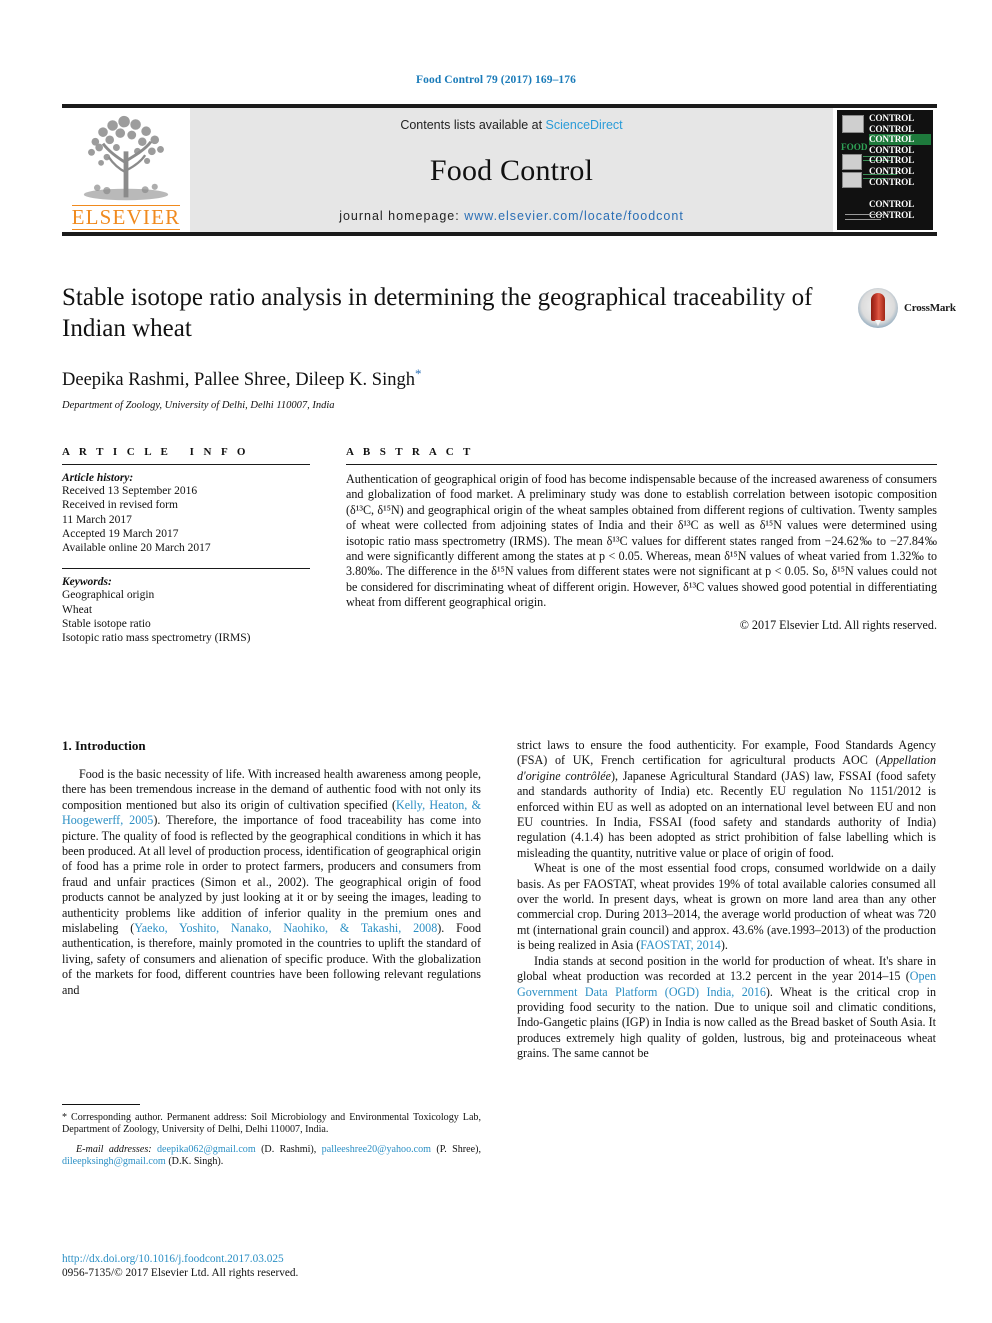  Describe the element at coordinates (418, 373) in the screenshot. I see `corresponding-author-marker: *` at that location.